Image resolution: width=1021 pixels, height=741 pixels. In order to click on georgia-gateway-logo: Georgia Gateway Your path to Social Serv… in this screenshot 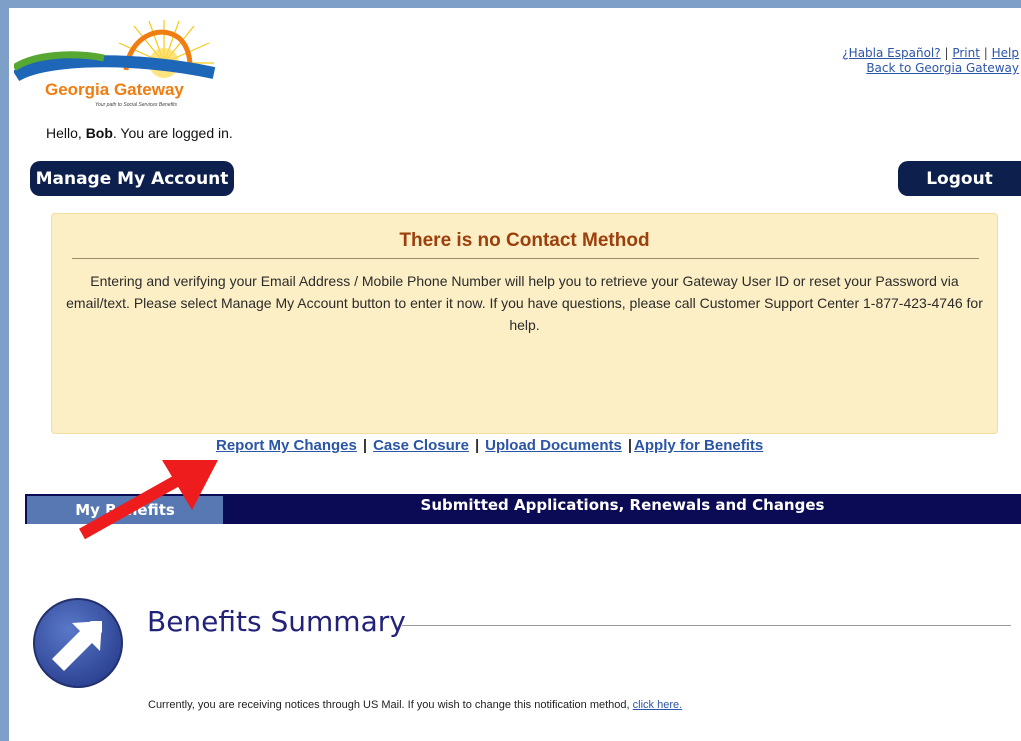, I will do `click(120, 64)`.